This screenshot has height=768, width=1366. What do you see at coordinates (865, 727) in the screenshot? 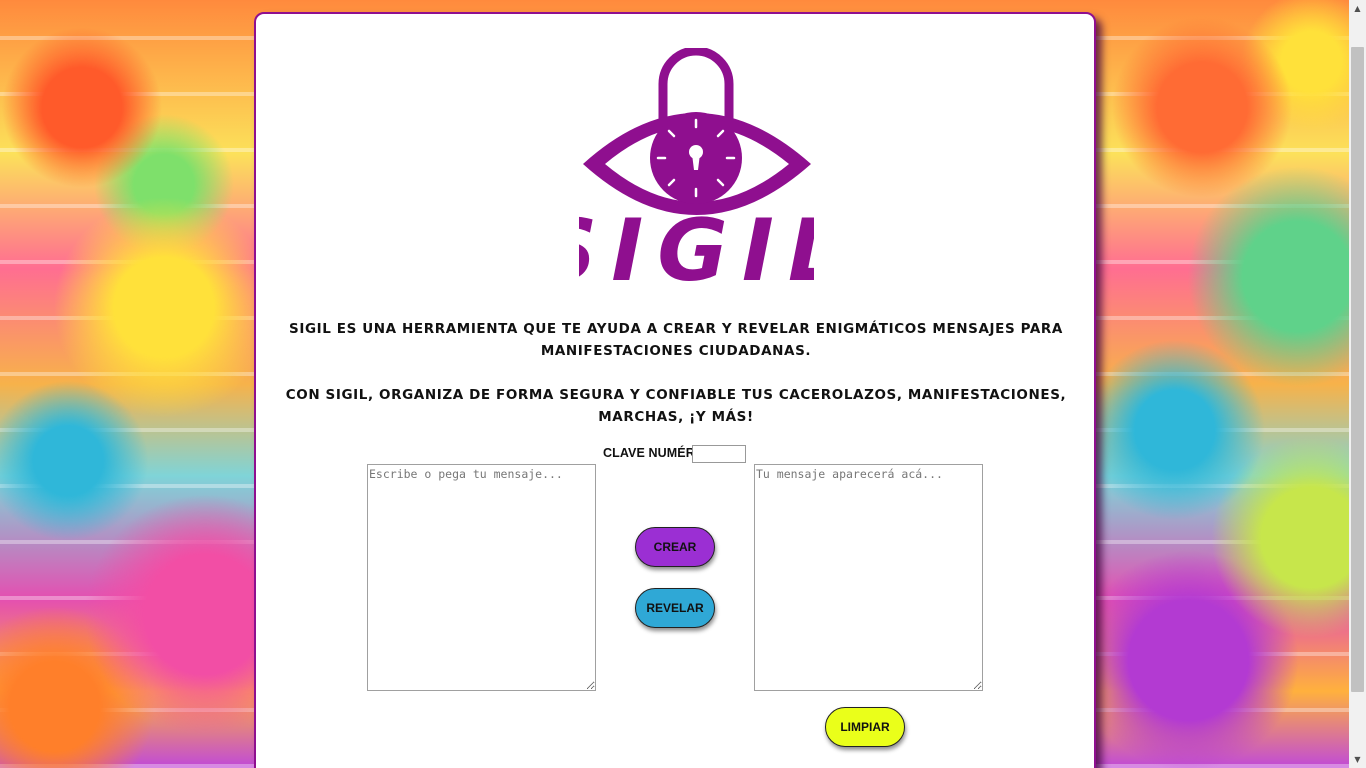
I see `limpiar-button: Limpiar` at bounding box center [865, 727].